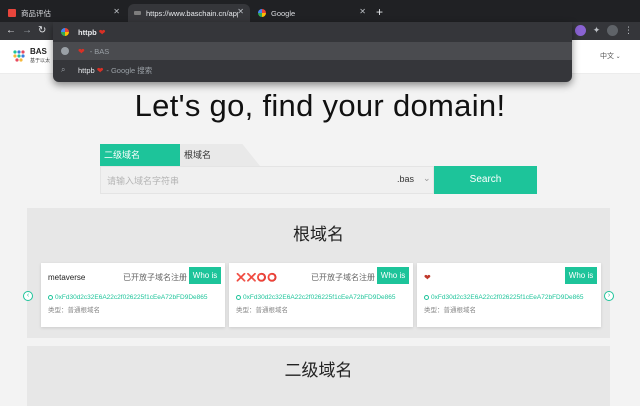 This screenshot has width=640, height=406. I want to click on forward-icon: →, so click(27, 31).